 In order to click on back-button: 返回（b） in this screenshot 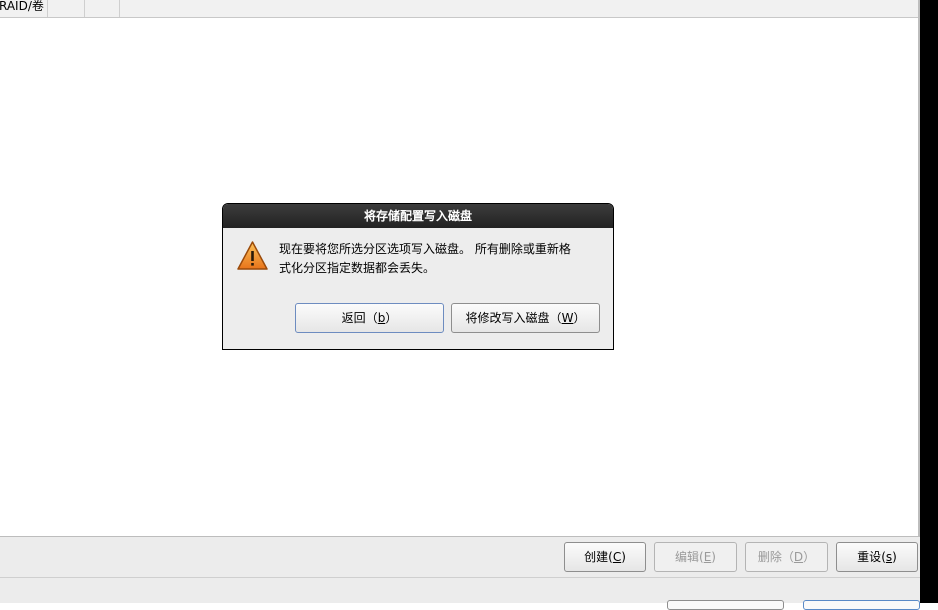, I will do `click(369, 318)`.